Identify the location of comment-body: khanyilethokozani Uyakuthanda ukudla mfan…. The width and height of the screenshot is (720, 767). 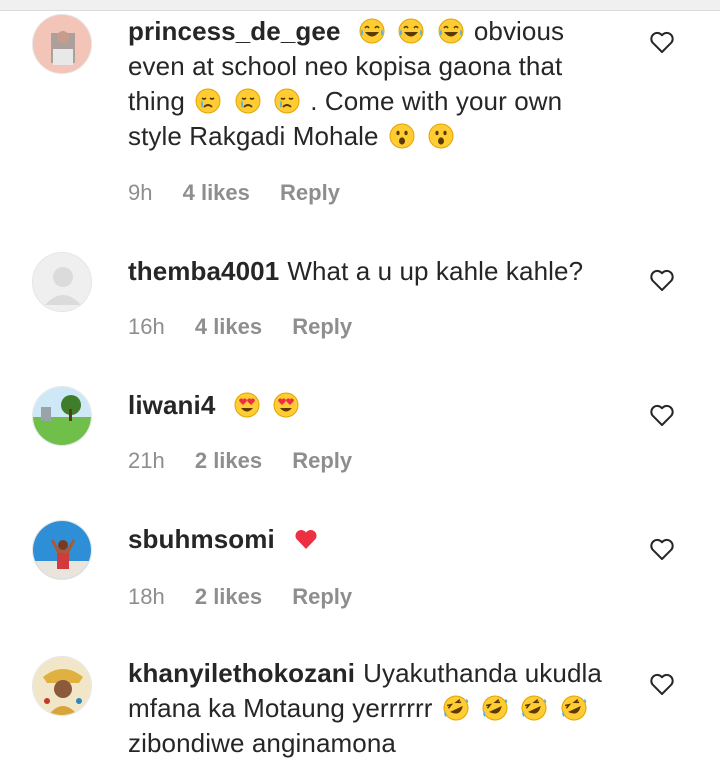
(373, 708).